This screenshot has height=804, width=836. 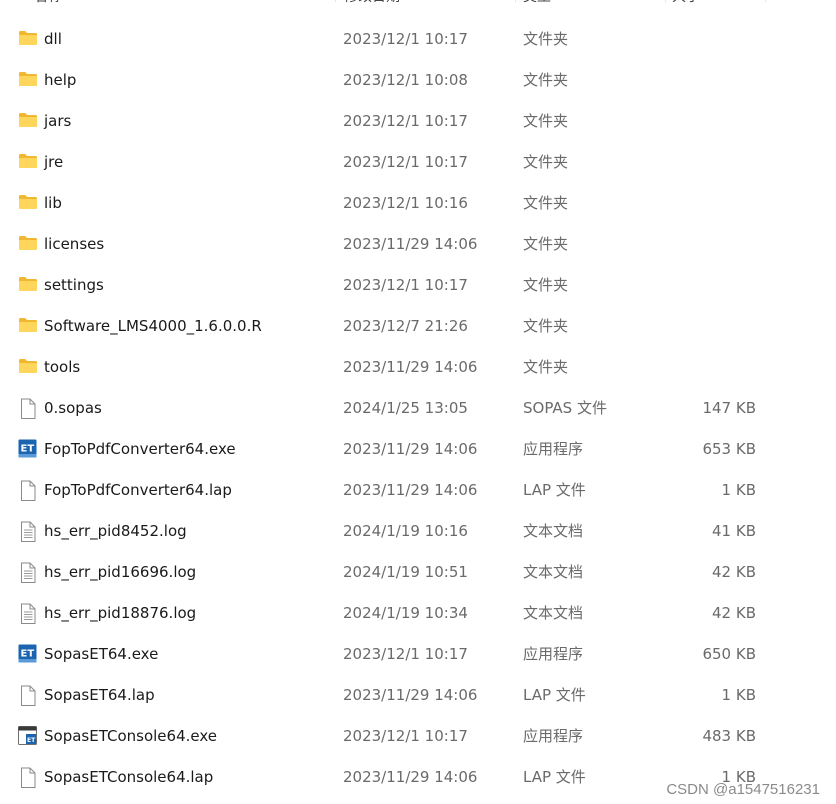 I want to click on file-row: SopasET64.lap 2023/11/29 14:06 LAP 文件 1 KB, so click(x=418, y=695).